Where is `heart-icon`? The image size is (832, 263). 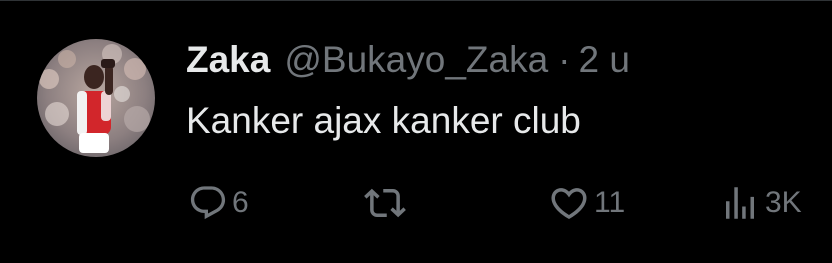 heart-icon is located at coordinates (569, 204).